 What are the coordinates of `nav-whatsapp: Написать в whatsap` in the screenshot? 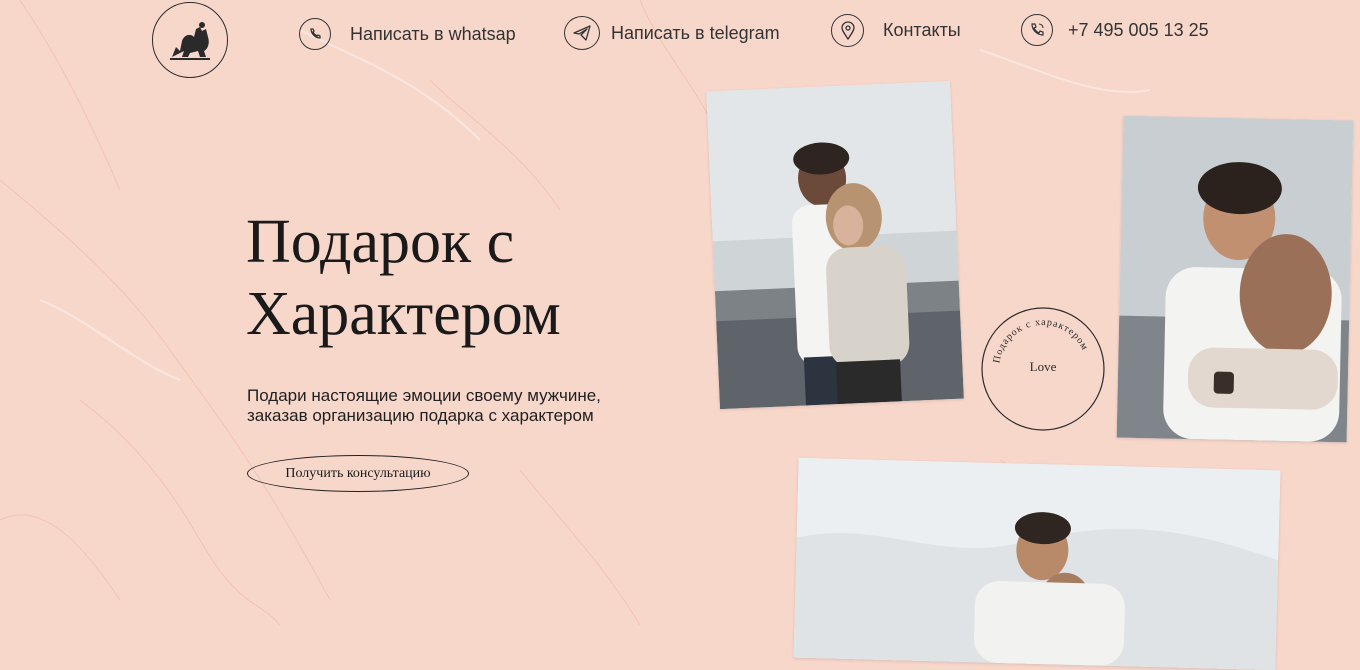 It's located at (407, 34).